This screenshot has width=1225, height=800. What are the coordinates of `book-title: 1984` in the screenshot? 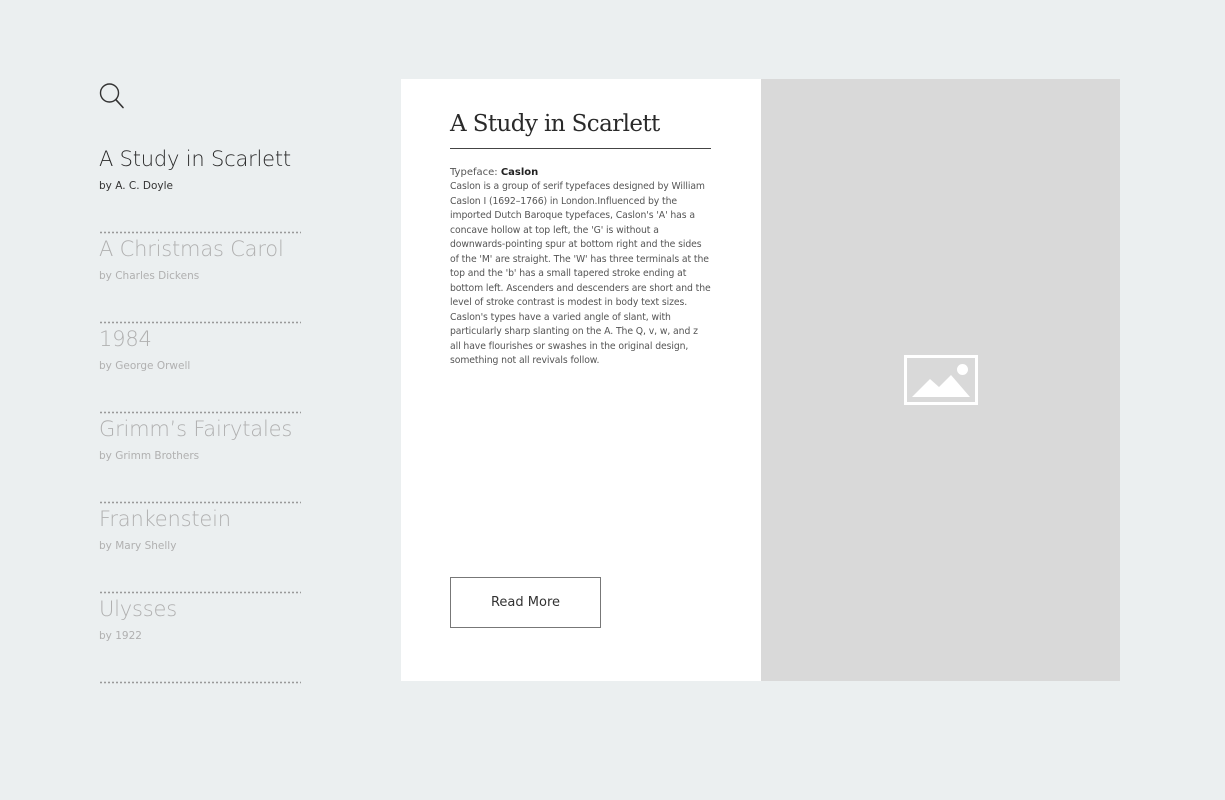 It's located at (125, 339).